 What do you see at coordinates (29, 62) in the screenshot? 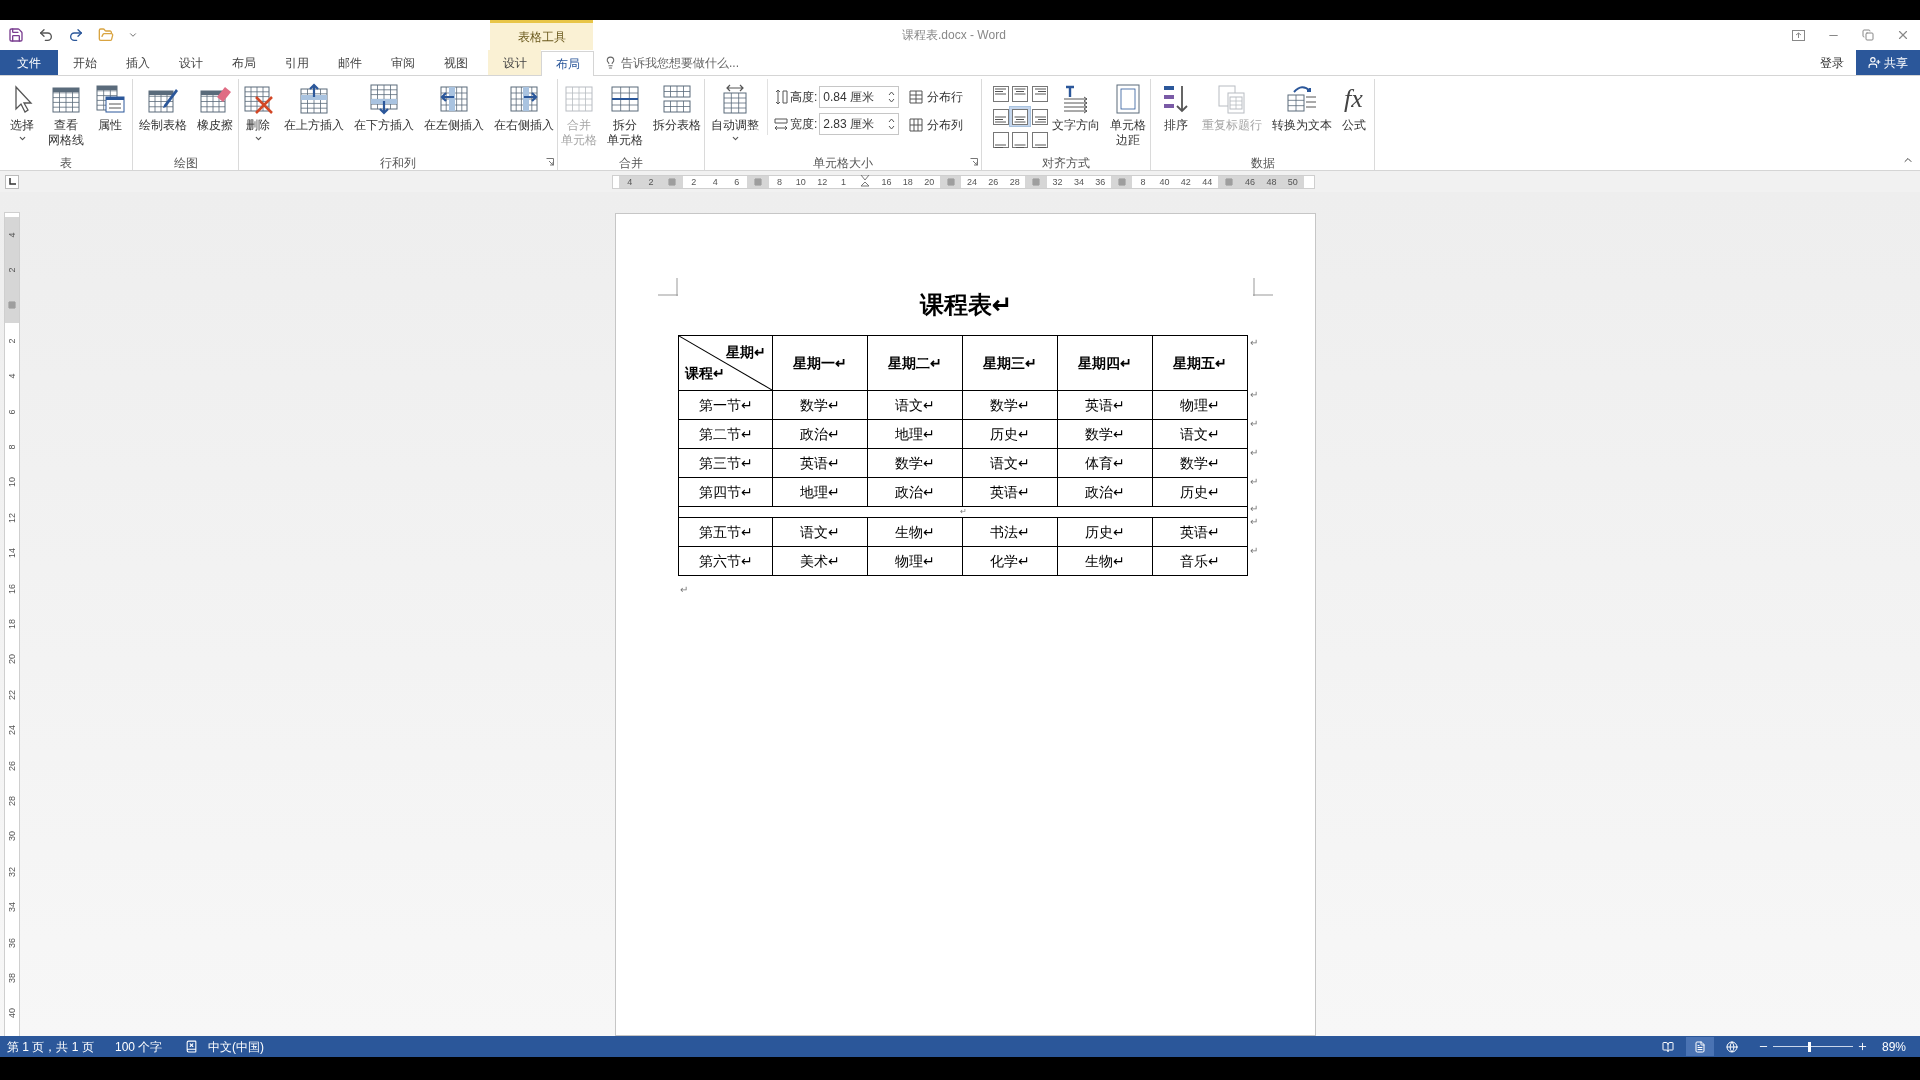
I see `ribbon-tab: 文件` at bounding box center [29, 62].